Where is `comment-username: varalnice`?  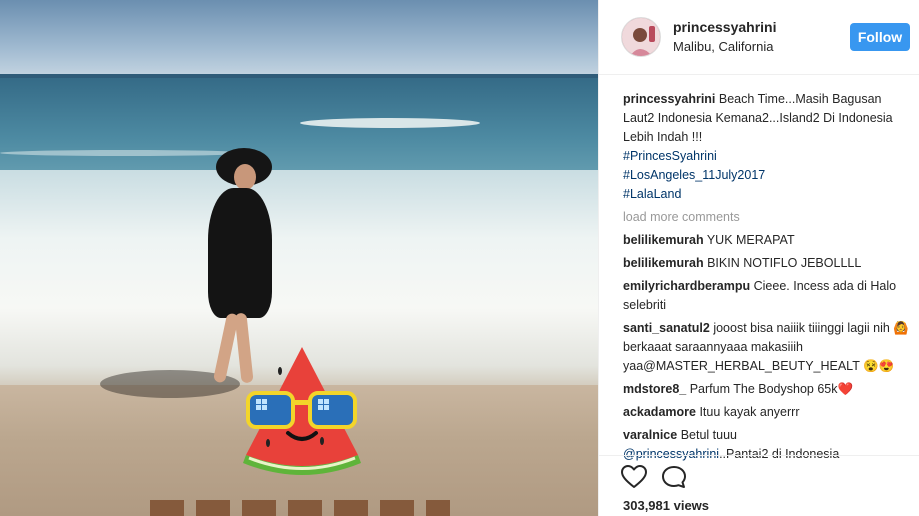 comment-username: varalnice is located at coordinates (650, 435).